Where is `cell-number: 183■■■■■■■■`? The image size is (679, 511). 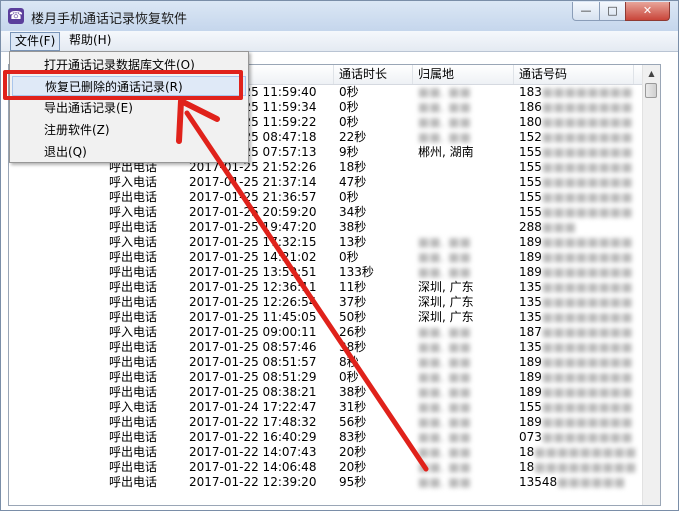
cell-number: 183■■■■■■■■ is located at coordinates (576, 92).